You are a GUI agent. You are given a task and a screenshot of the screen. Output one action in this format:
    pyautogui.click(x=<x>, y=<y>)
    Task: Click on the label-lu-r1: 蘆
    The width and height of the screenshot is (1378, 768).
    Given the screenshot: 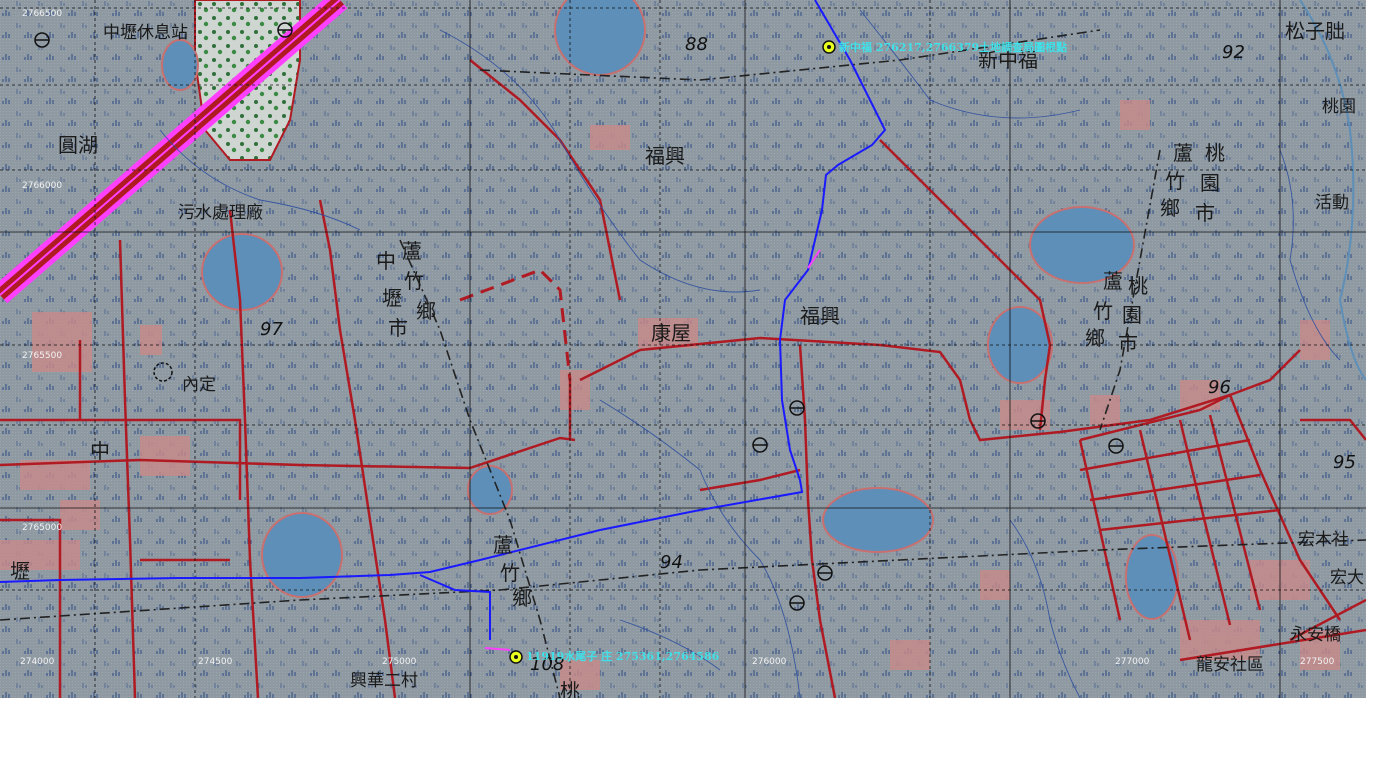 What is the action you would take?
    pyautogui.click(x=1183, y=153)
    